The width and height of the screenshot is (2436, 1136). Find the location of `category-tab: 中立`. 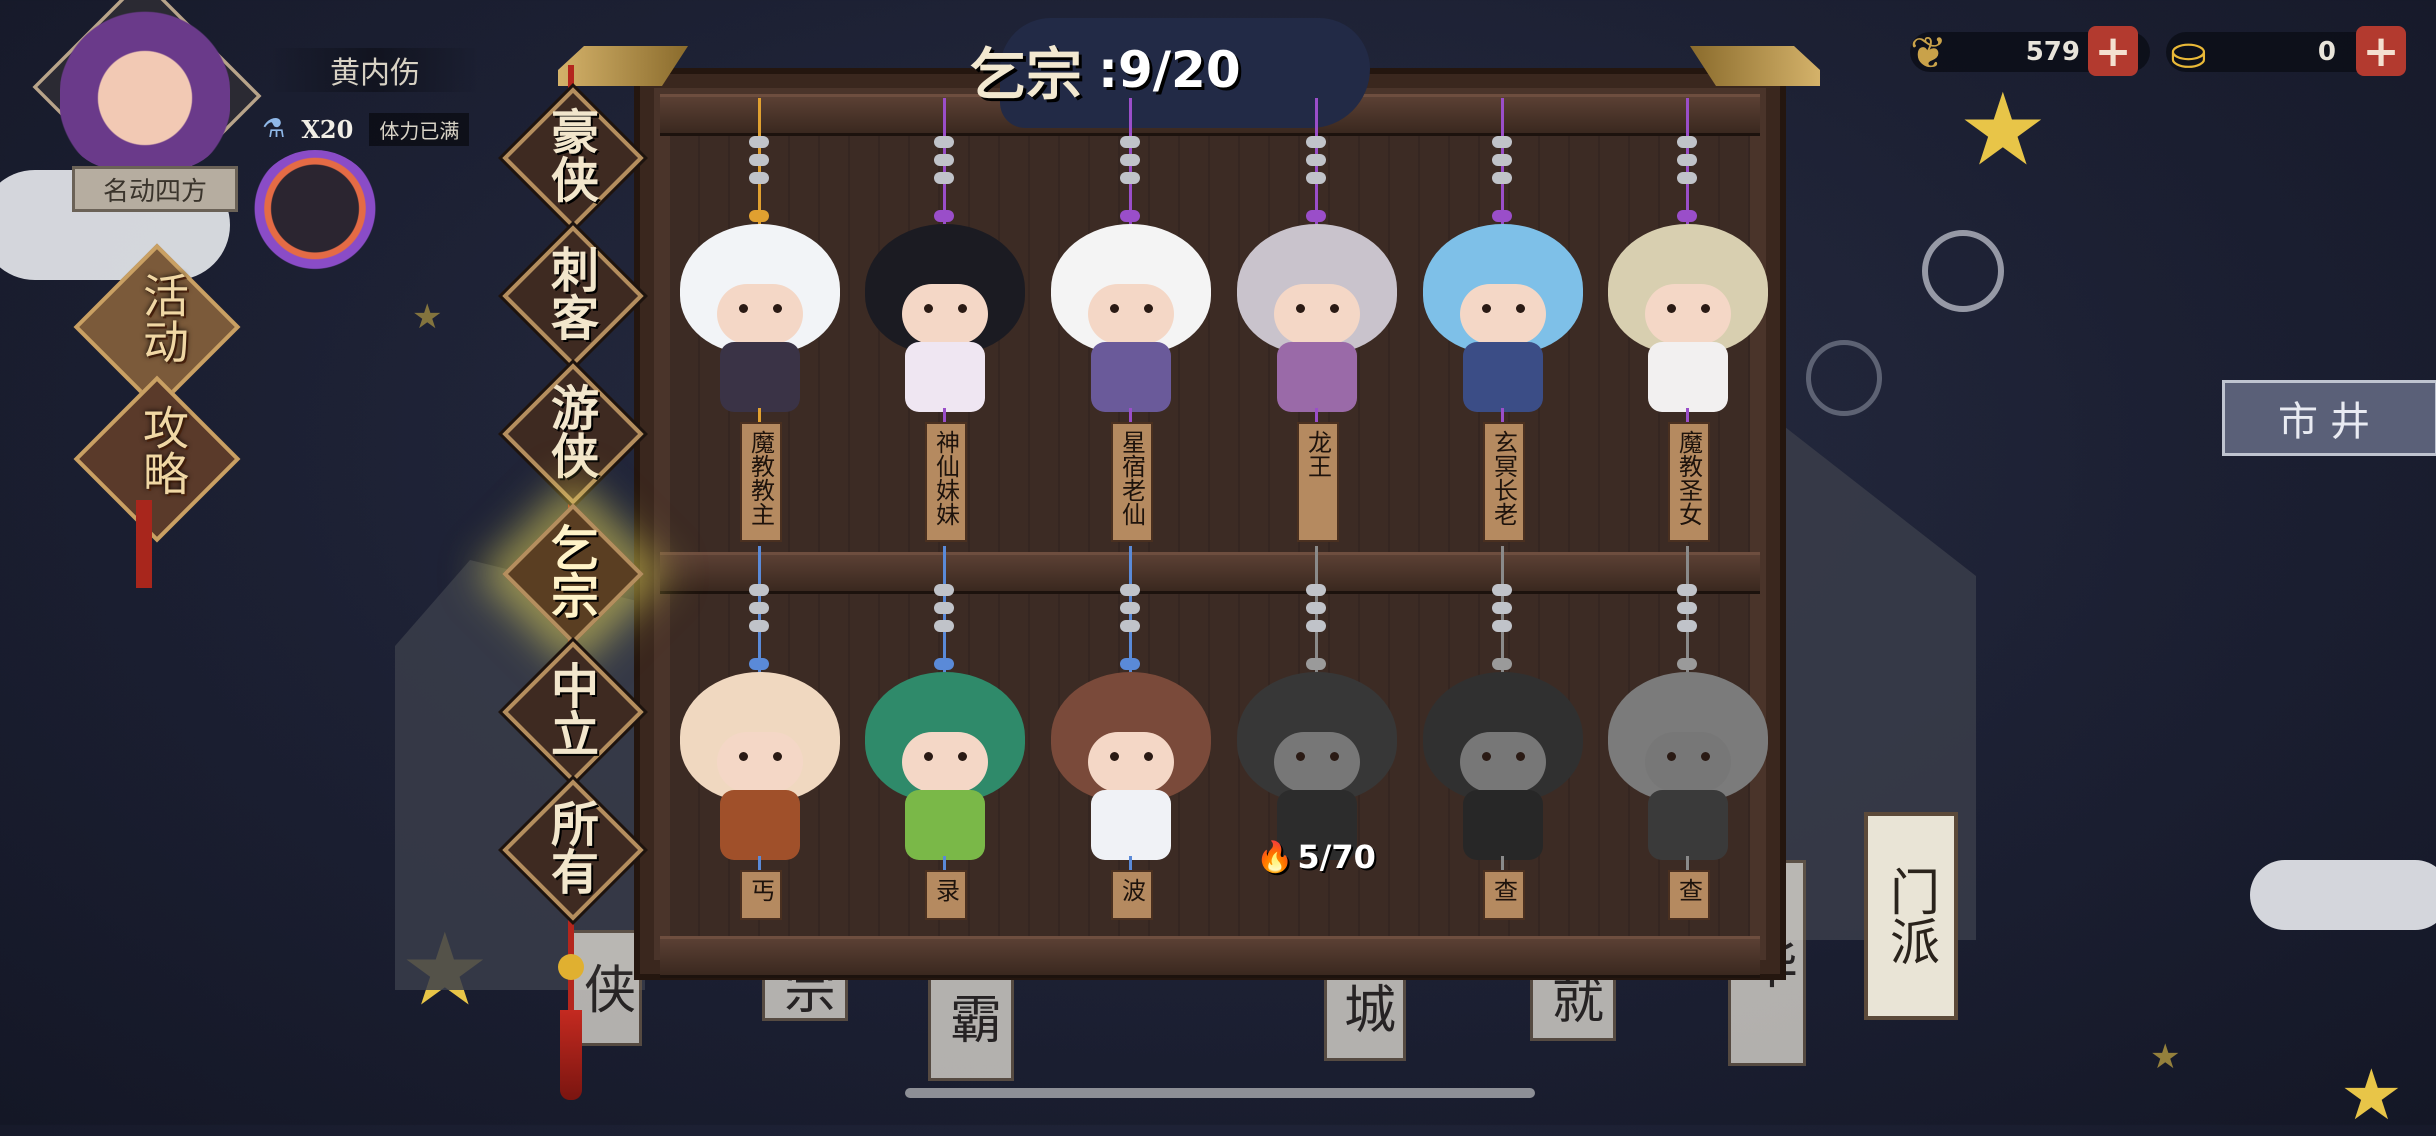

category-tab: 中立 is located at coordinates (573, 712).